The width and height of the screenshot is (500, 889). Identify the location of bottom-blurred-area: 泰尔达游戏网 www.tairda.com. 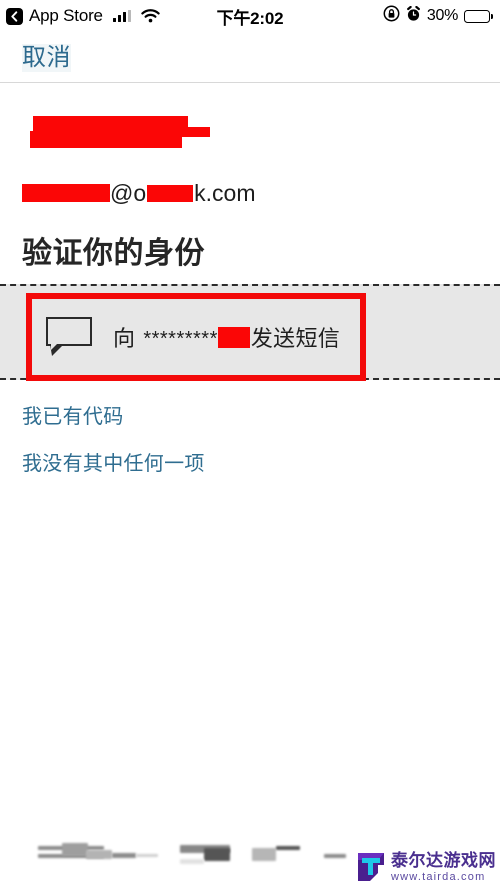
(250, 857).